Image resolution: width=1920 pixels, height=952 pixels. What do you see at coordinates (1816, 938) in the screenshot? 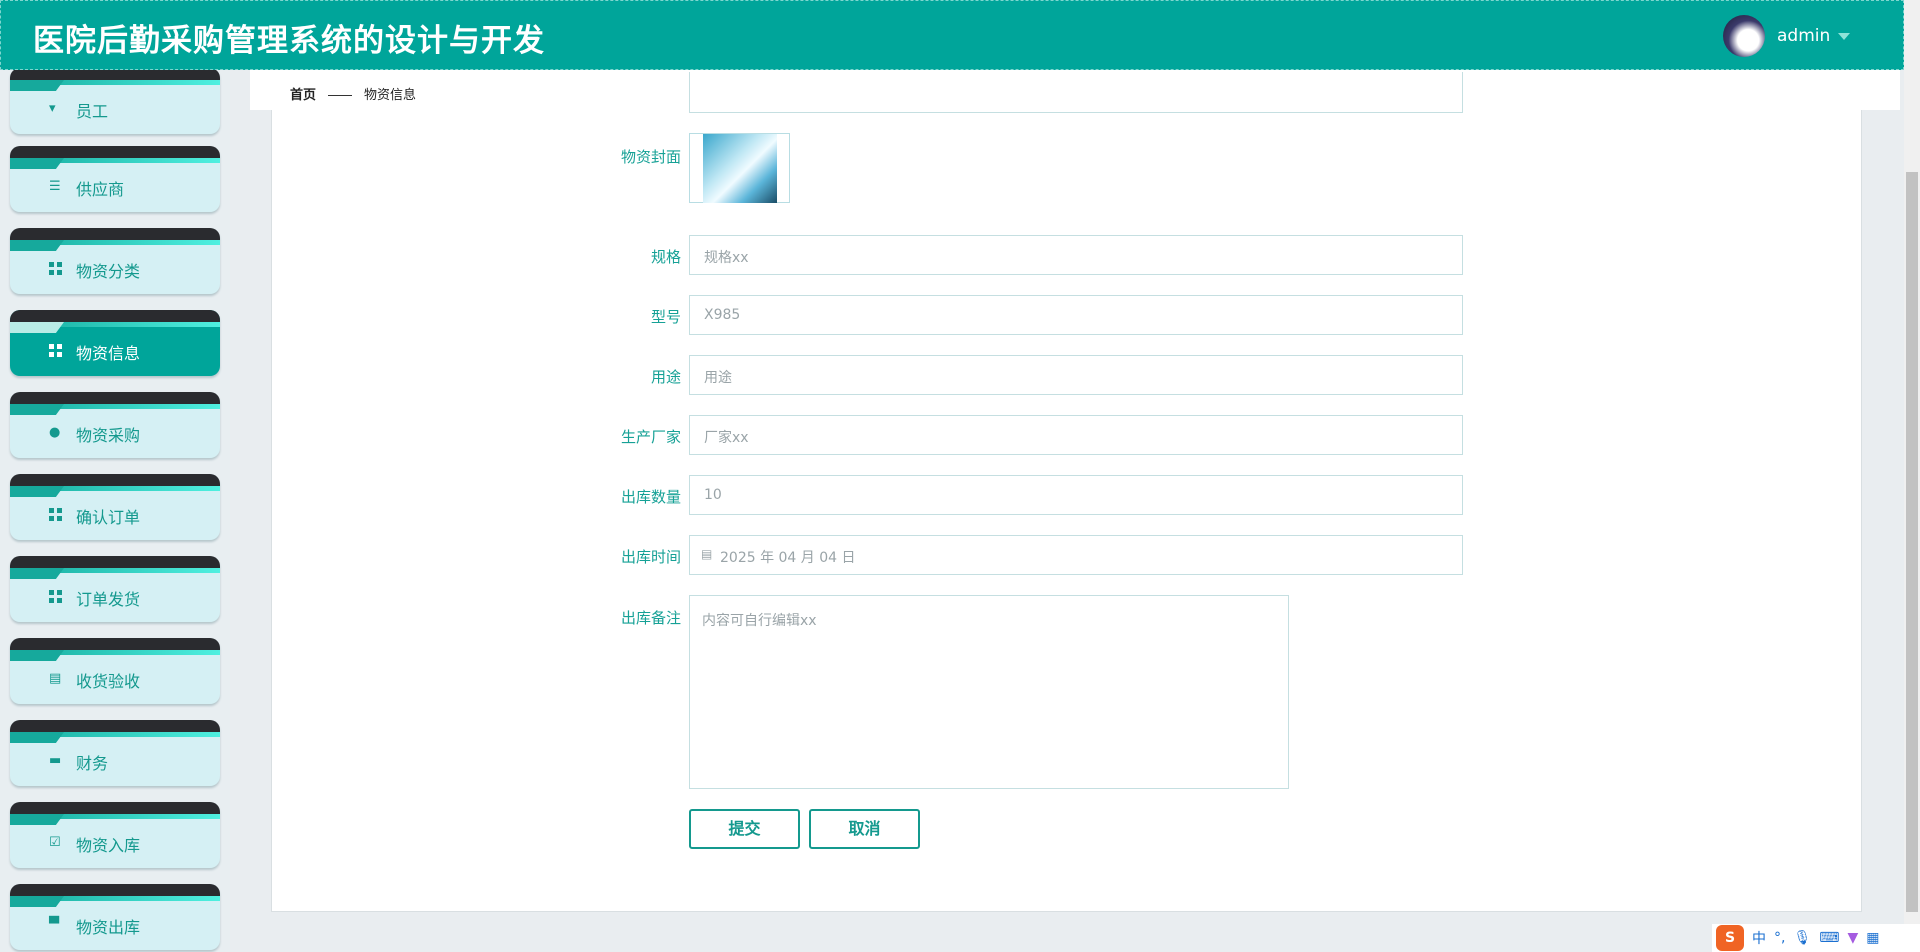
I see `ime-toolbar: S 中 °, 🎙 ⌨ ▼ ▦` at bounding box center [1816, 938].